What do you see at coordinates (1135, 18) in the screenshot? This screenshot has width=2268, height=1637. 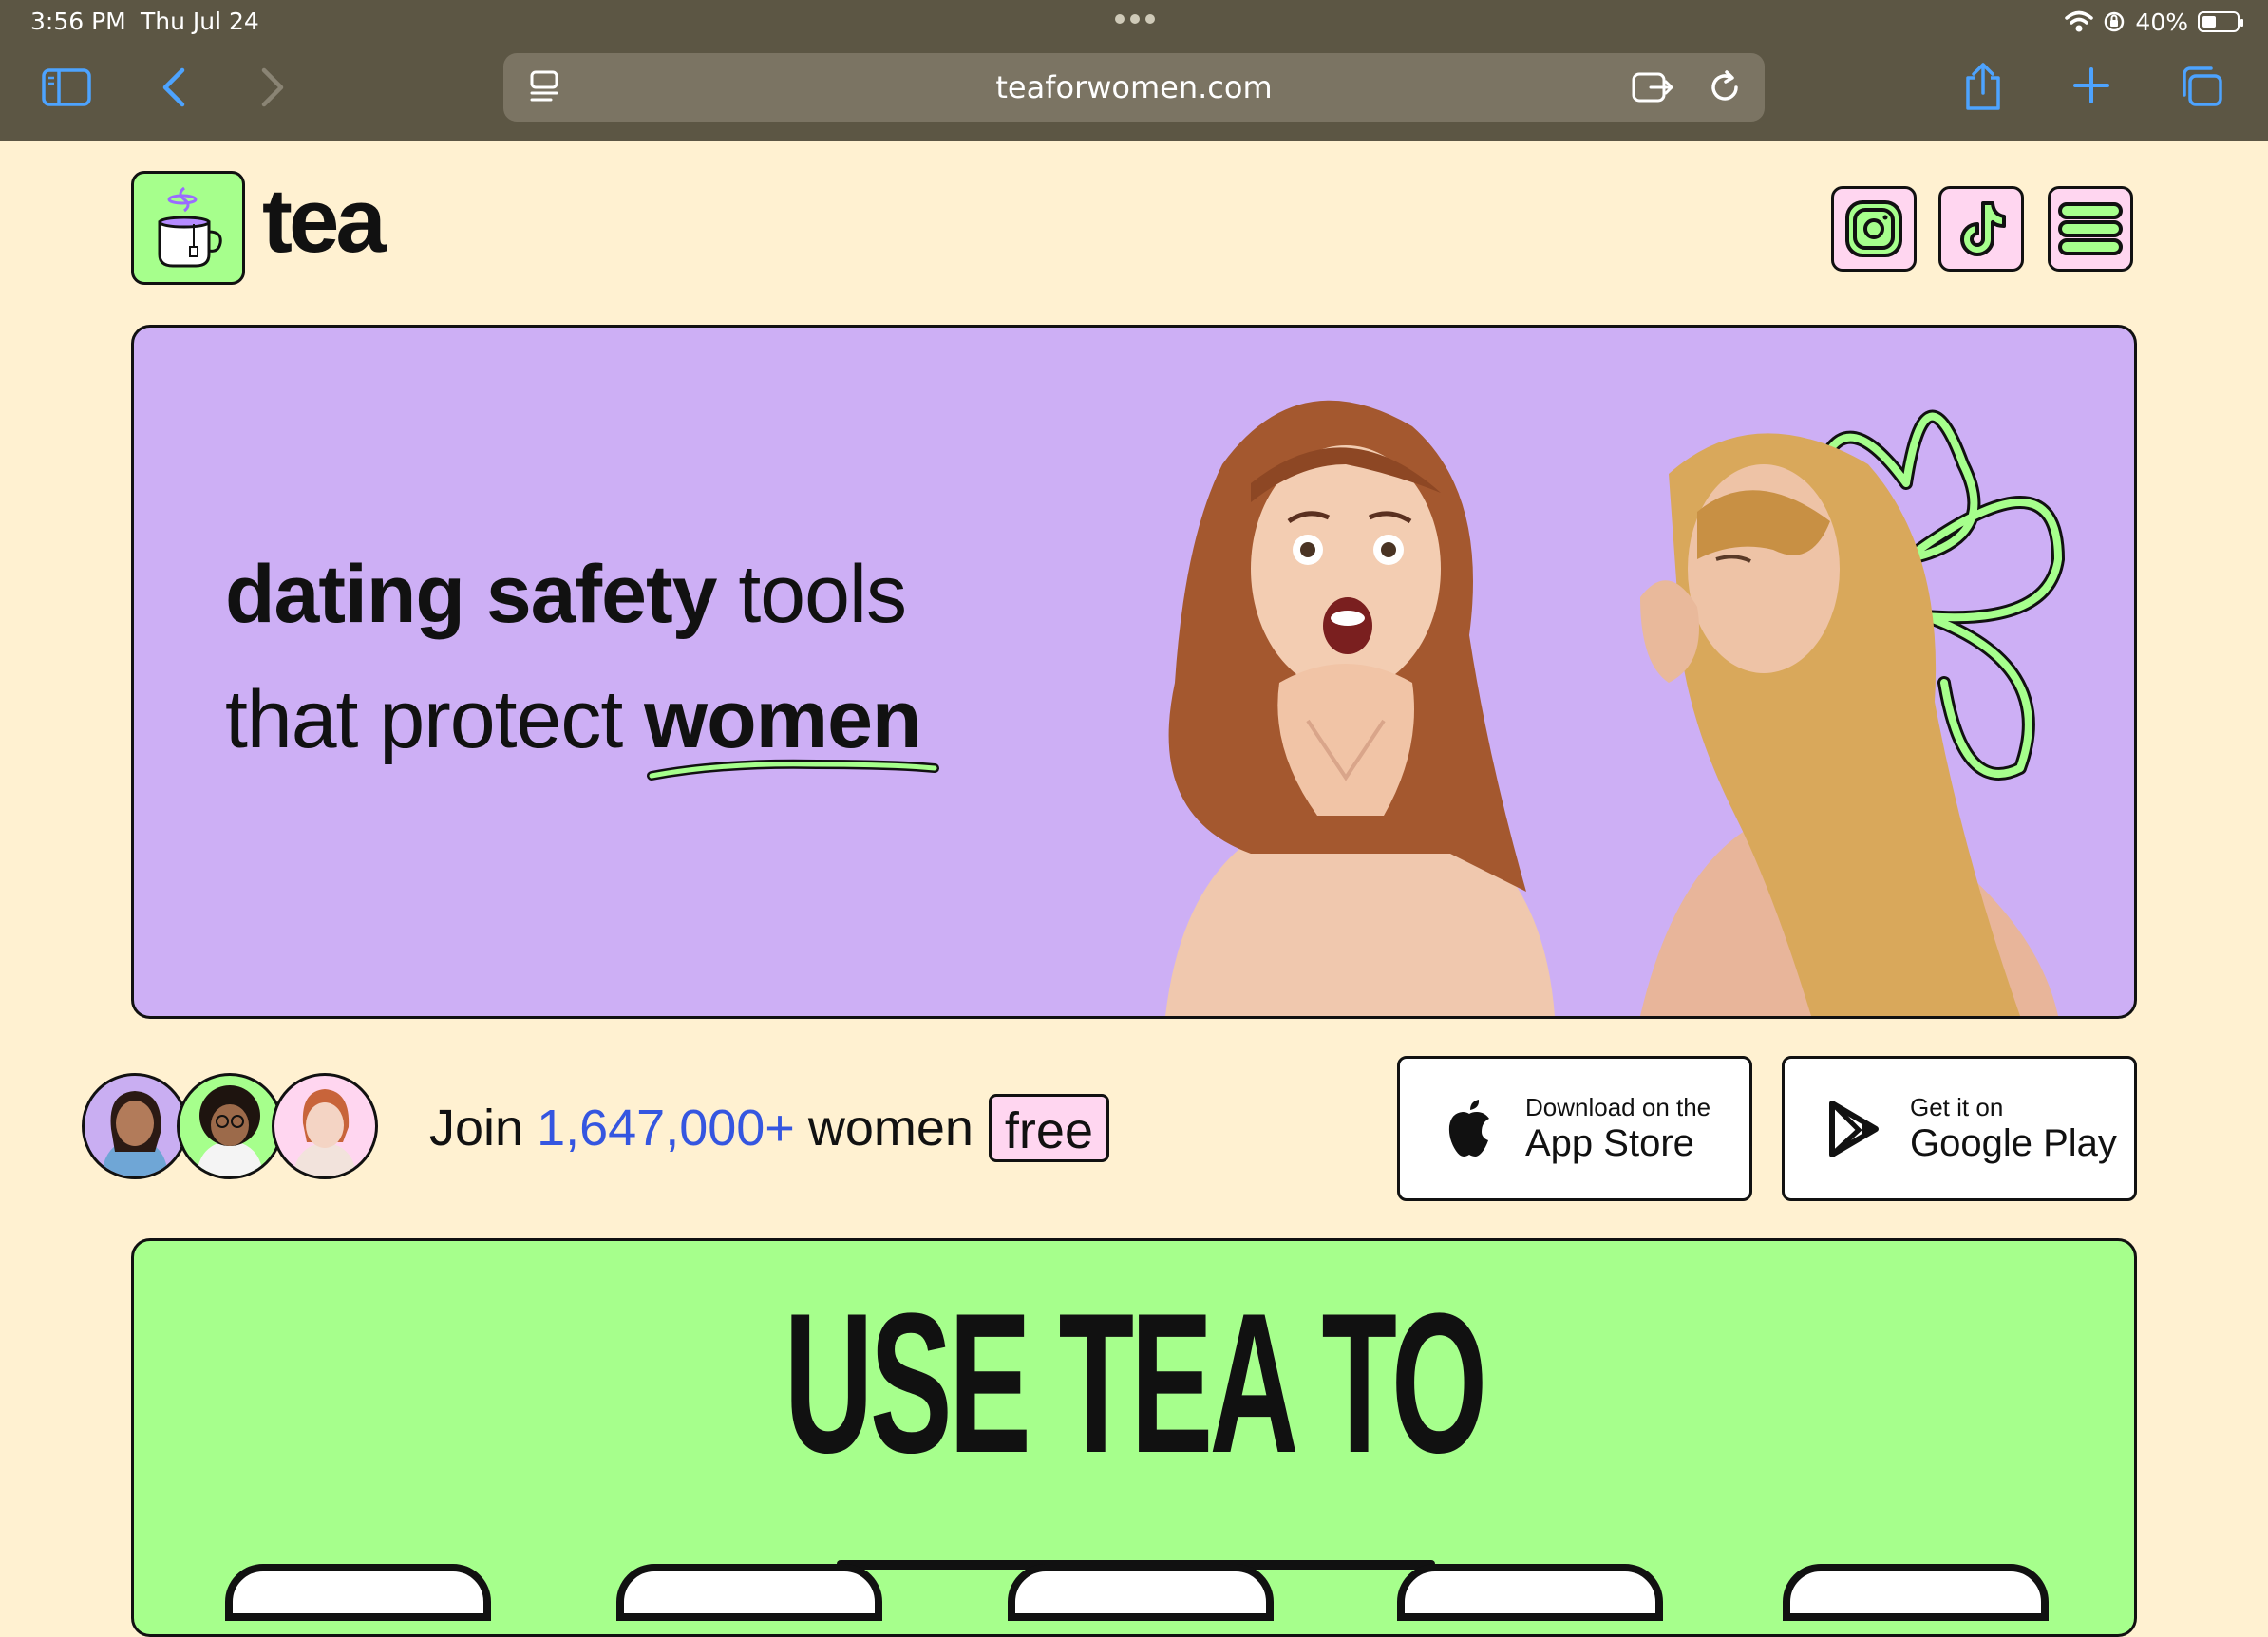 I see `multitasking-dots-icon` at bounding box center [1135, 18].